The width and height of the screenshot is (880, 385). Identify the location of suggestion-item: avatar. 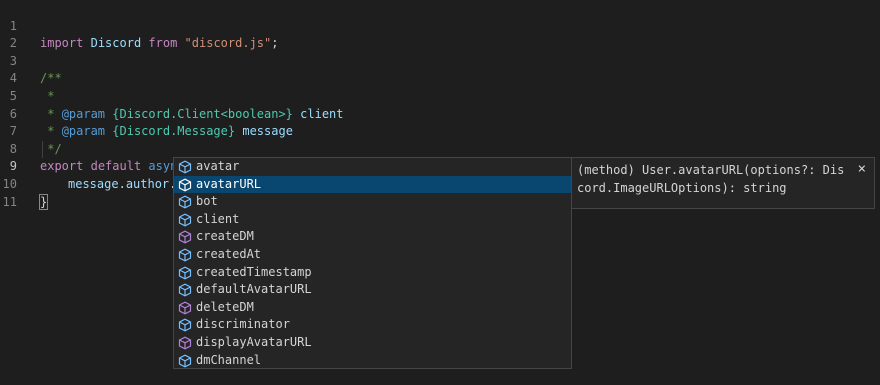
(372, 167).